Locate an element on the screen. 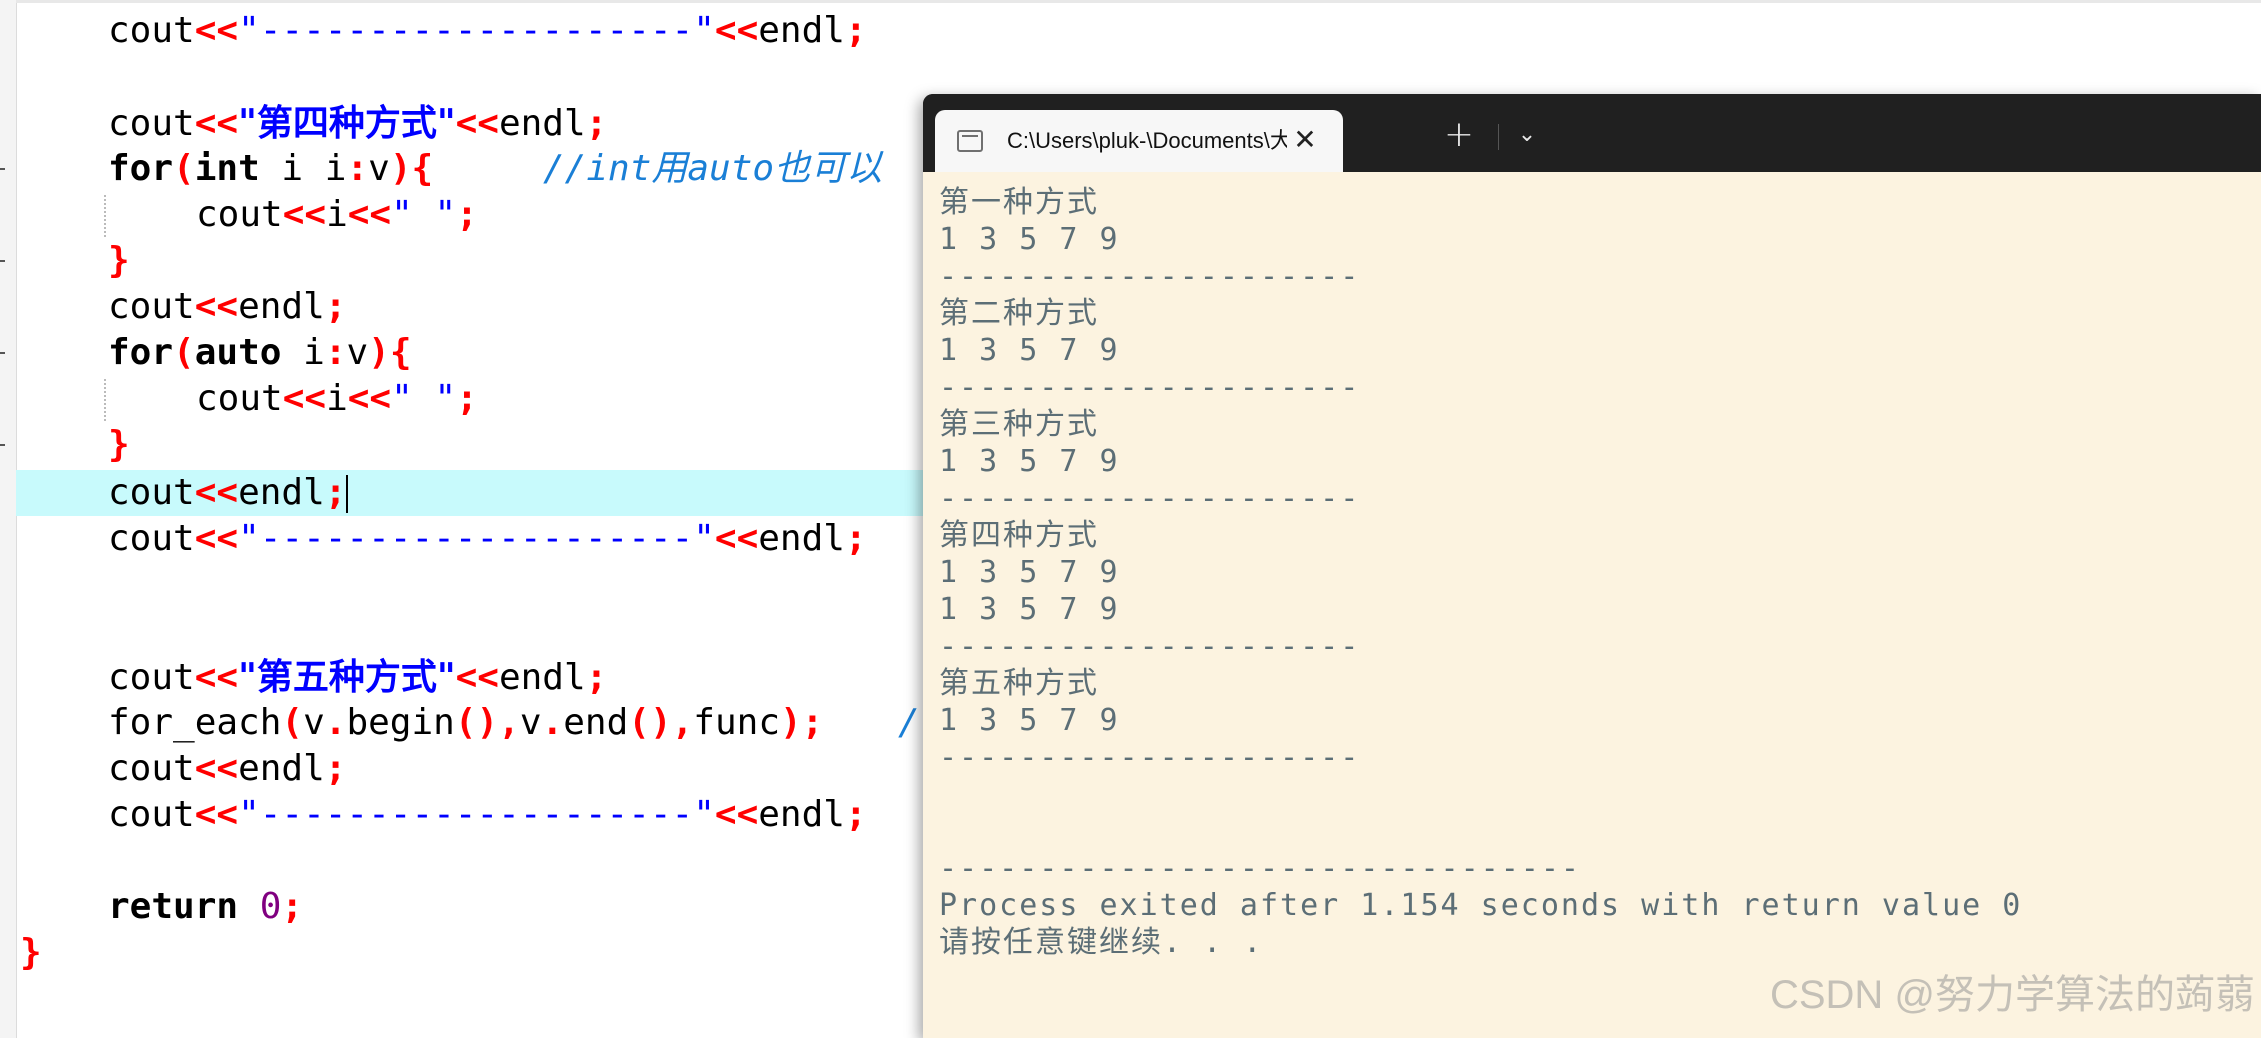  code-line: for_each(v.begin(),v.end(),func); is located at coordinates (465, 723).